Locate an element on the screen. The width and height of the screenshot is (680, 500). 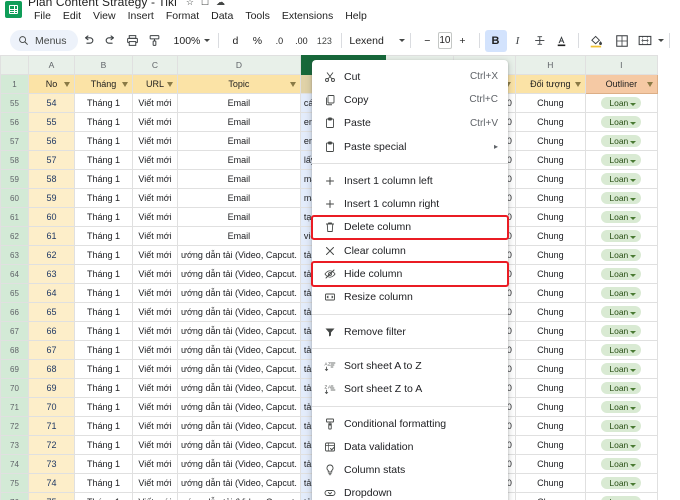
row-number: 63 is located at coordinates (14, 255).